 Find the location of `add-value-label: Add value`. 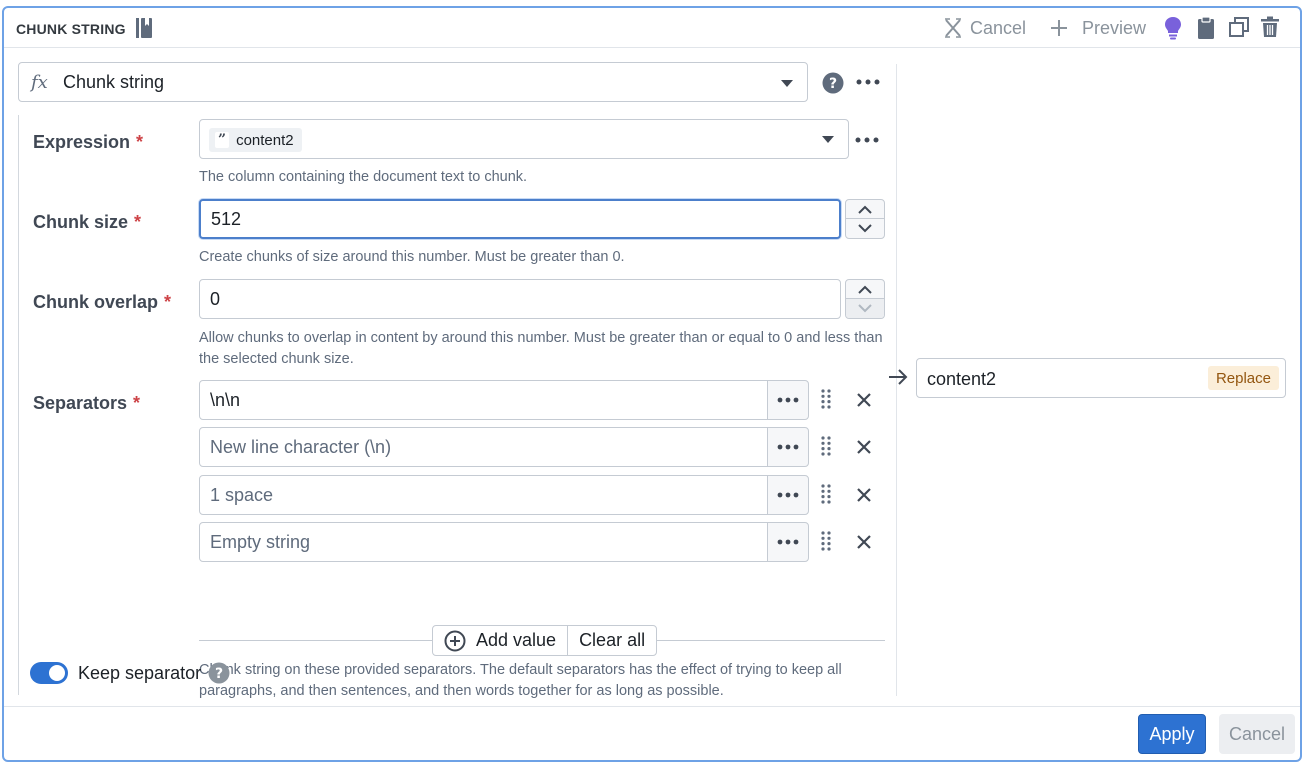

add-value-label: Add value is located at coordinates (516, 640).